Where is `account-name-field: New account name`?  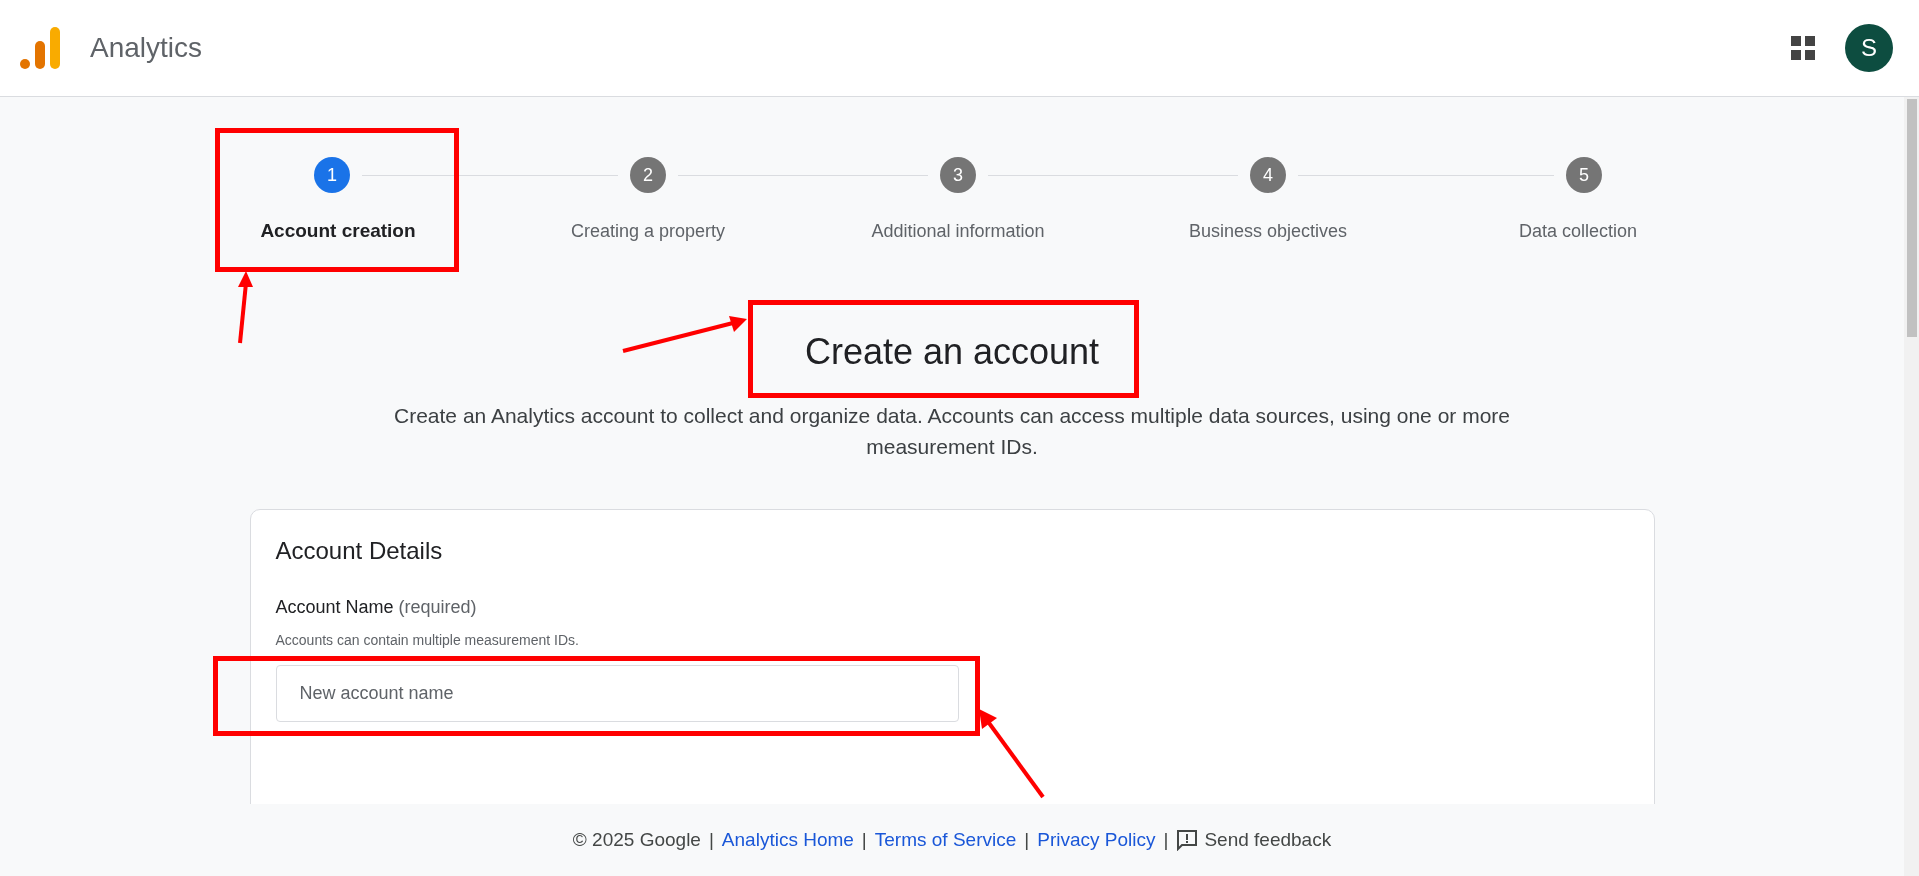
account-name-field: New account name is located at coordinates (617, 693).